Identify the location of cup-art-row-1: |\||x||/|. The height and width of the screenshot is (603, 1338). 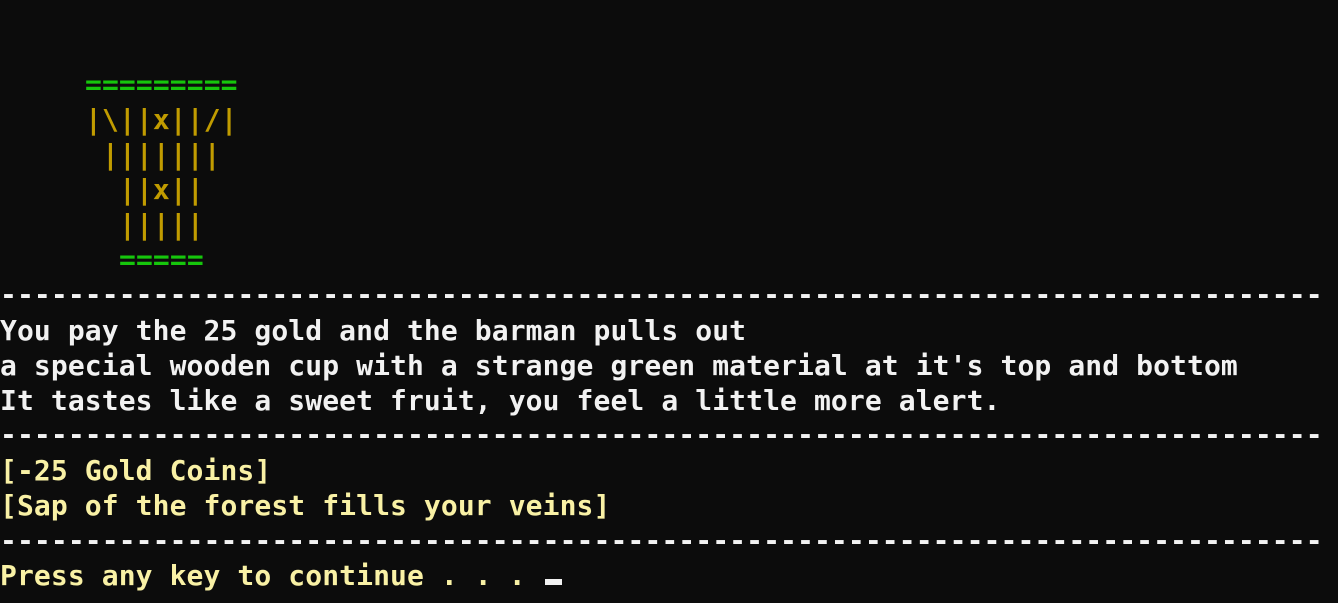
(161, 119).